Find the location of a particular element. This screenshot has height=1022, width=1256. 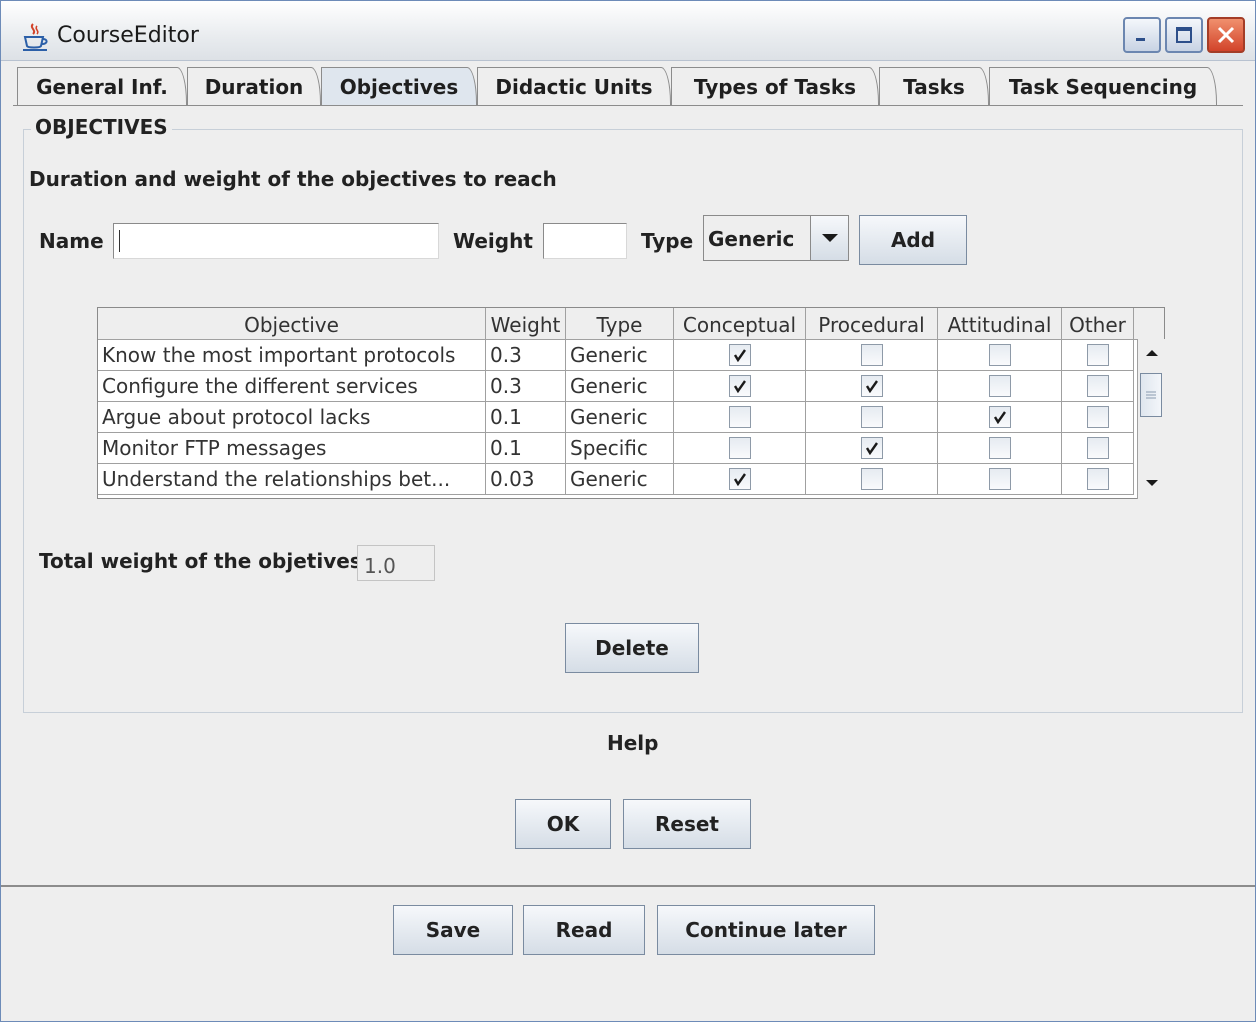

scroll-up-button is located at coordinates (1151, 353).